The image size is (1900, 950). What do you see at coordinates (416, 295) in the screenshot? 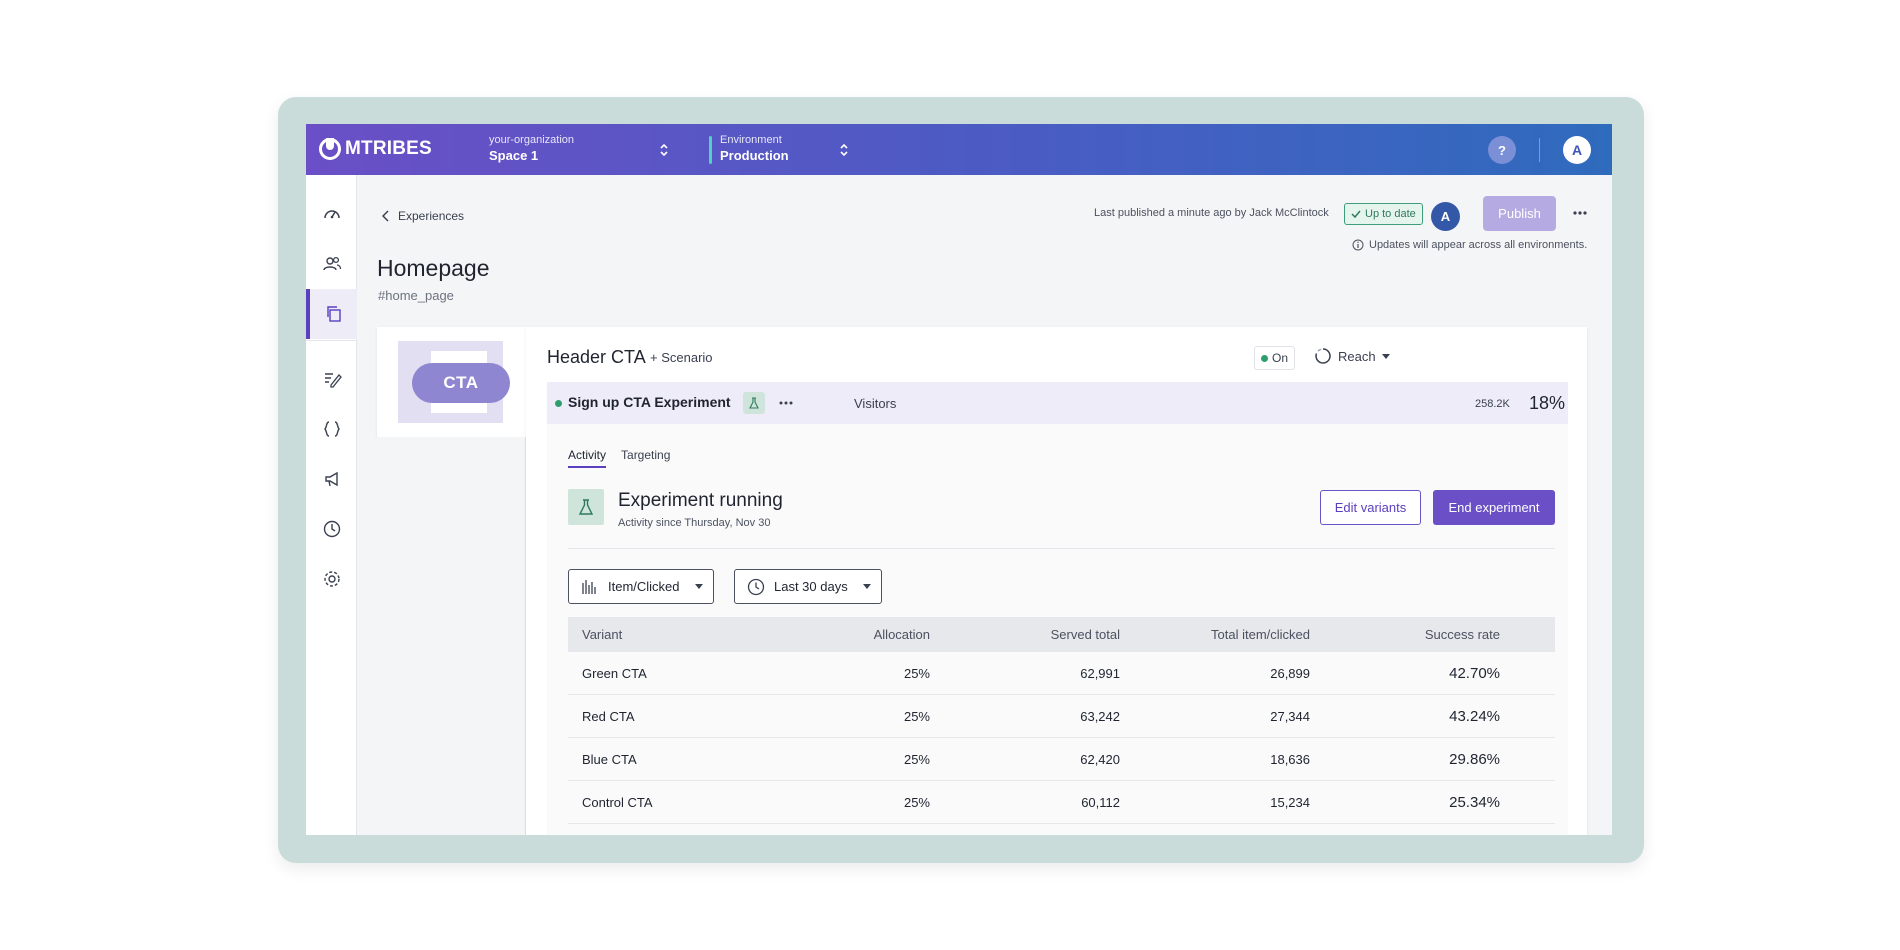
I see `page-slug: #home_page` at bounding box center [416, 295].